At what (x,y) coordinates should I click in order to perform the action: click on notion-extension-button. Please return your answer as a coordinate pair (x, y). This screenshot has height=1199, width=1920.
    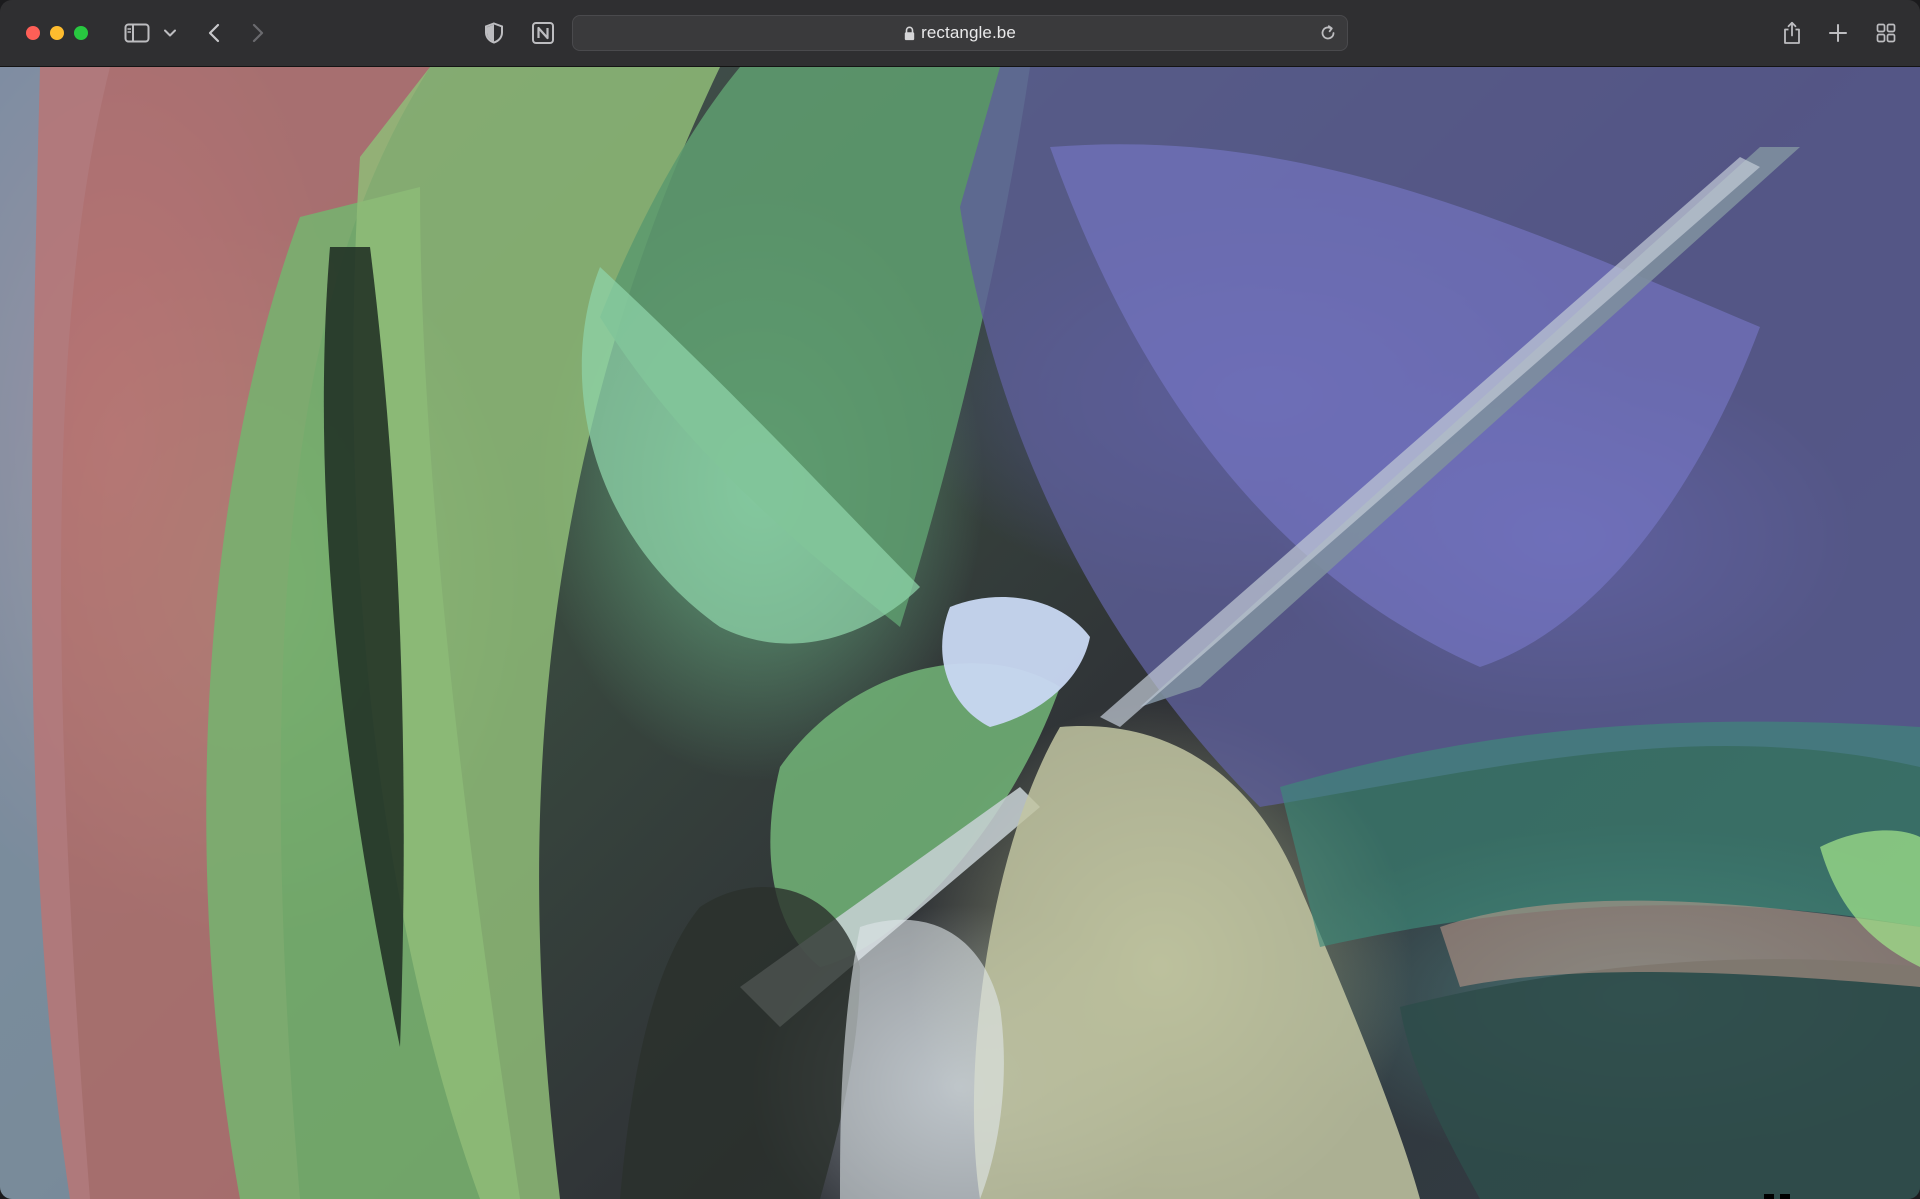
    Looking at the image, I should click on (543, 33).